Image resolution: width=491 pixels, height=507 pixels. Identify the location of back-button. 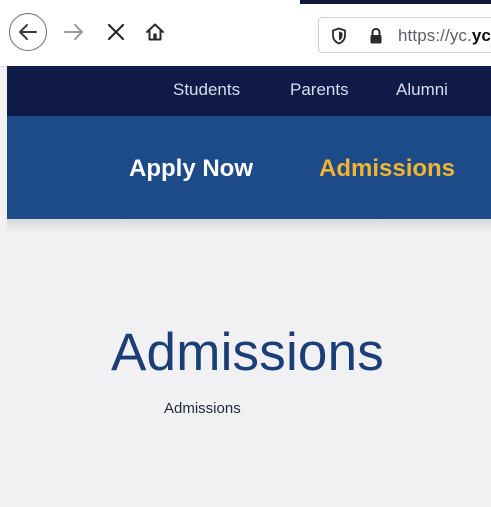
(28, 32).